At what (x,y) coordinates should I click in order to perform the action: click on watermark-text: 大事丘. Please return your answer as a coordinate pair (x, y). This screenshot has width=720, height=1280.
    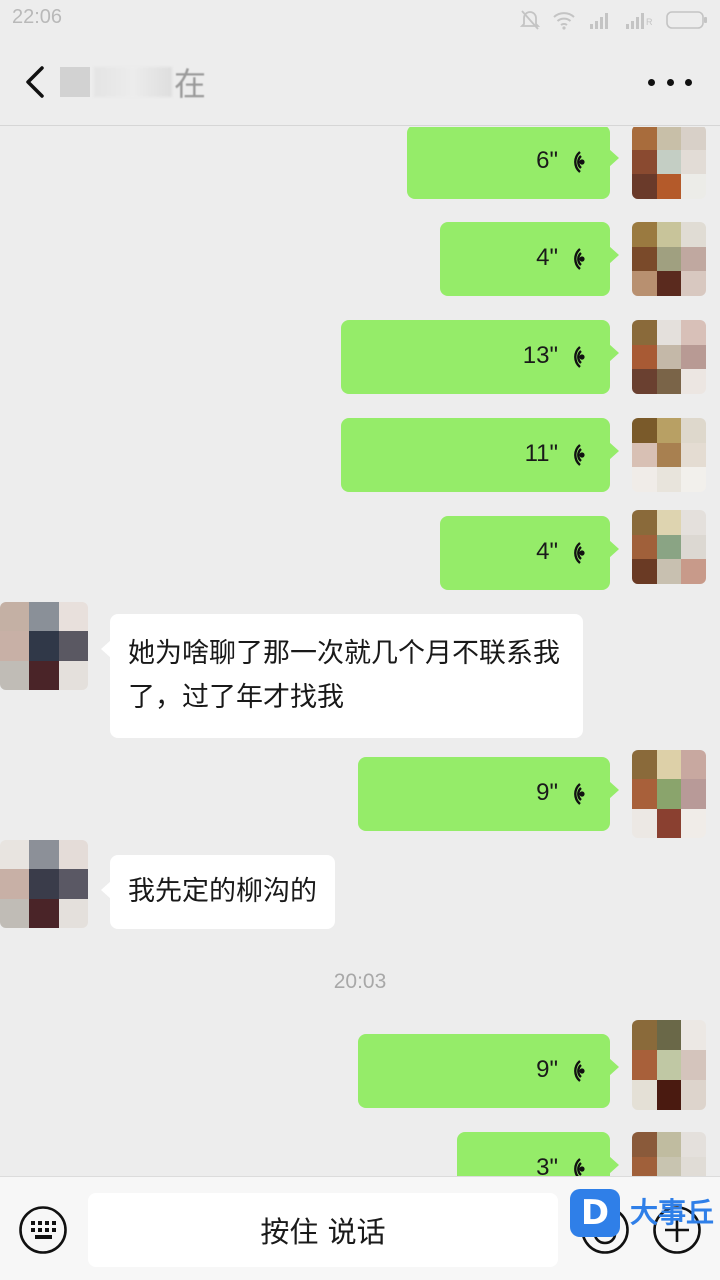
    Looking at the image, I should click on (672, 1212).